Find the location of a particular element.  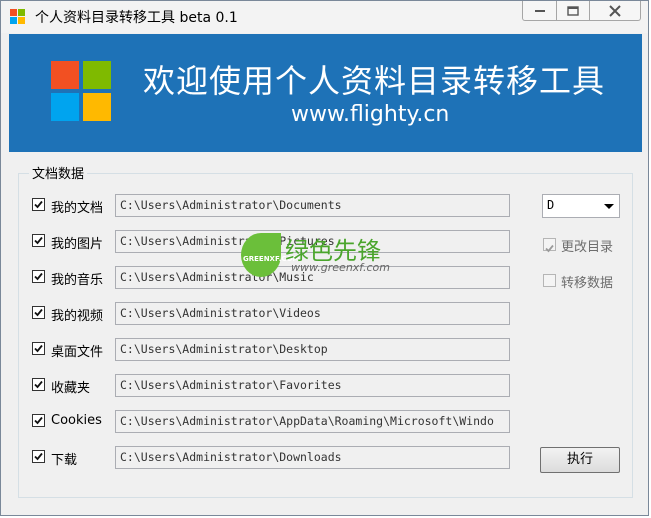

maximize-button is located at coordinates (573, 11).